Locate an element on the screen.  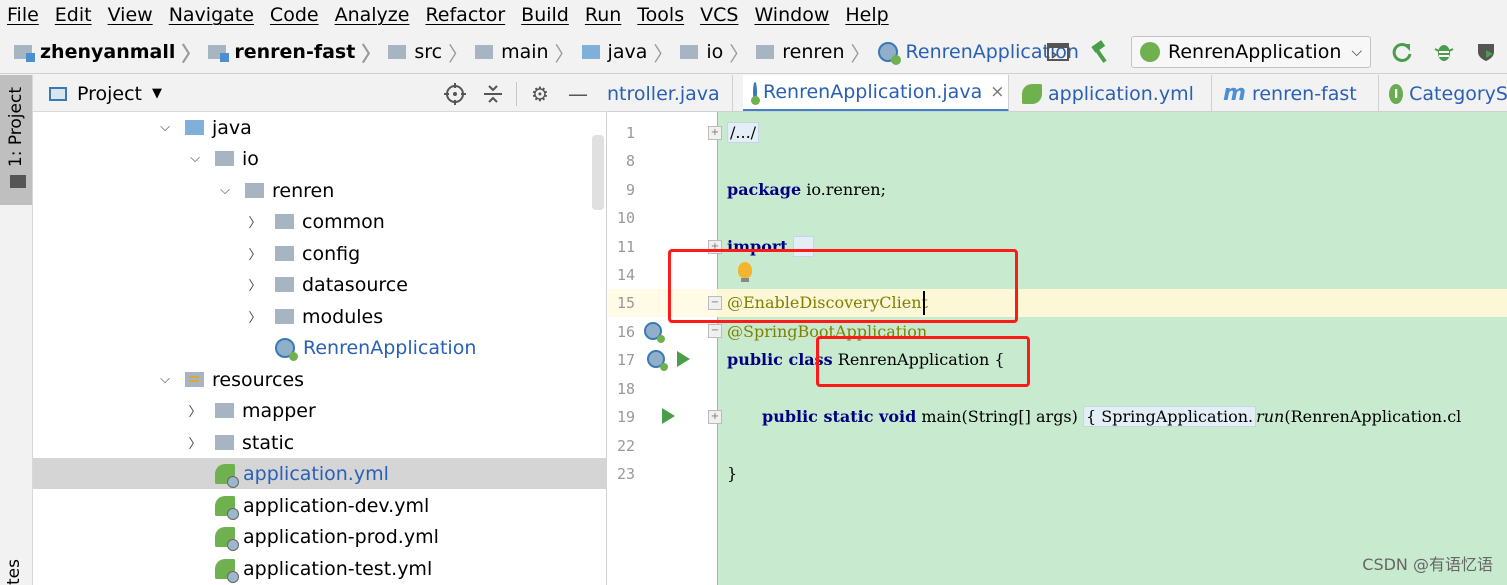
tree-item-application-dev-yml: application-dev.yml is located at coordinates (320, 505).